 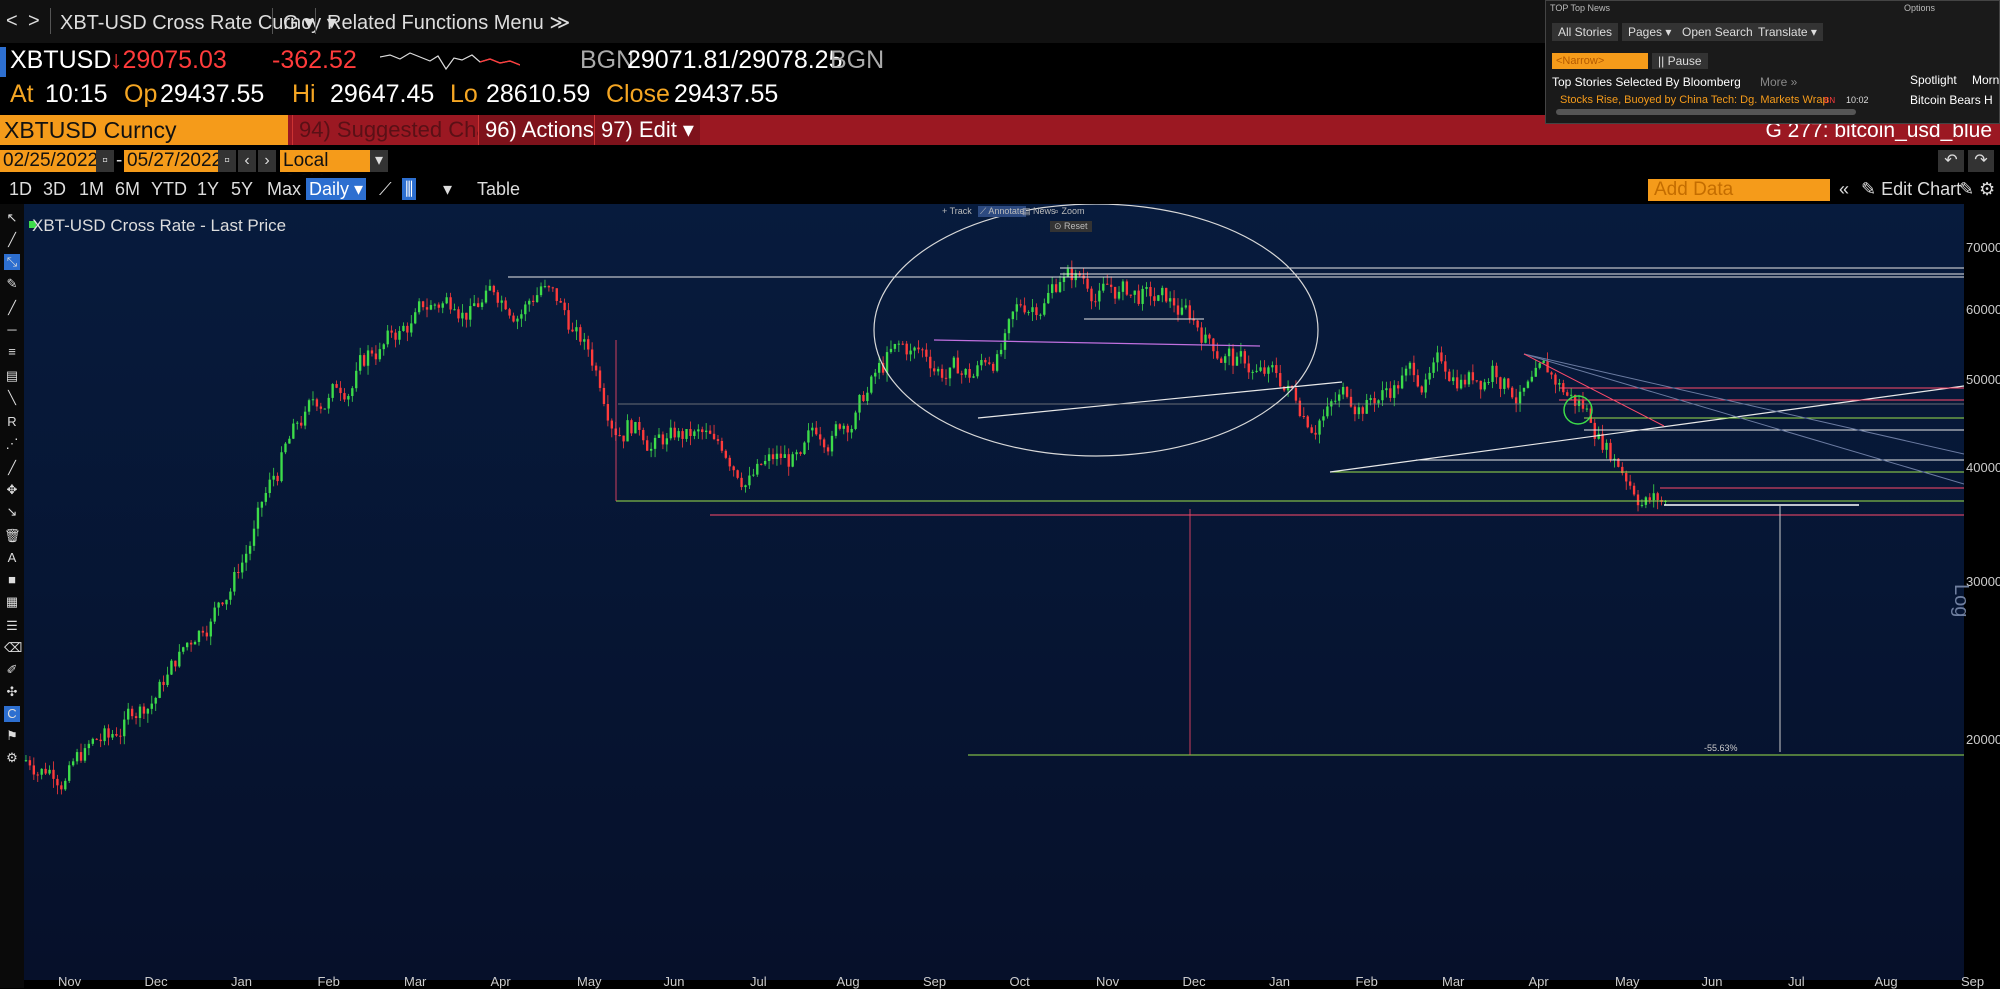 What do you see at coordinates (1721, 748) in the screenshot?
I see `measure-label: -55.63%` at bounding box center [1721, 748].